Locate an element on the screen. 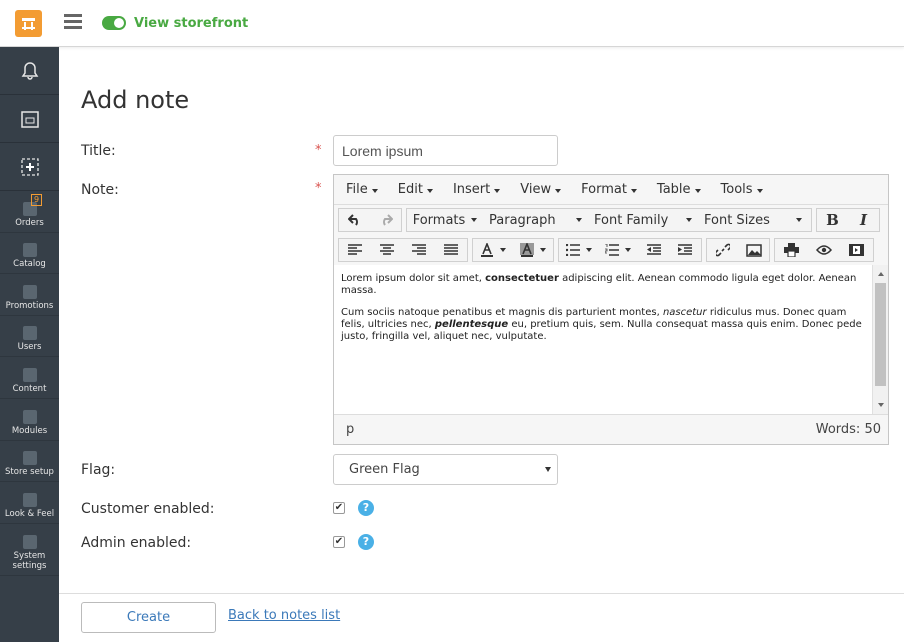 This screenshot has width=904, height=642. align-right-button is located at coordinates (419, 250).